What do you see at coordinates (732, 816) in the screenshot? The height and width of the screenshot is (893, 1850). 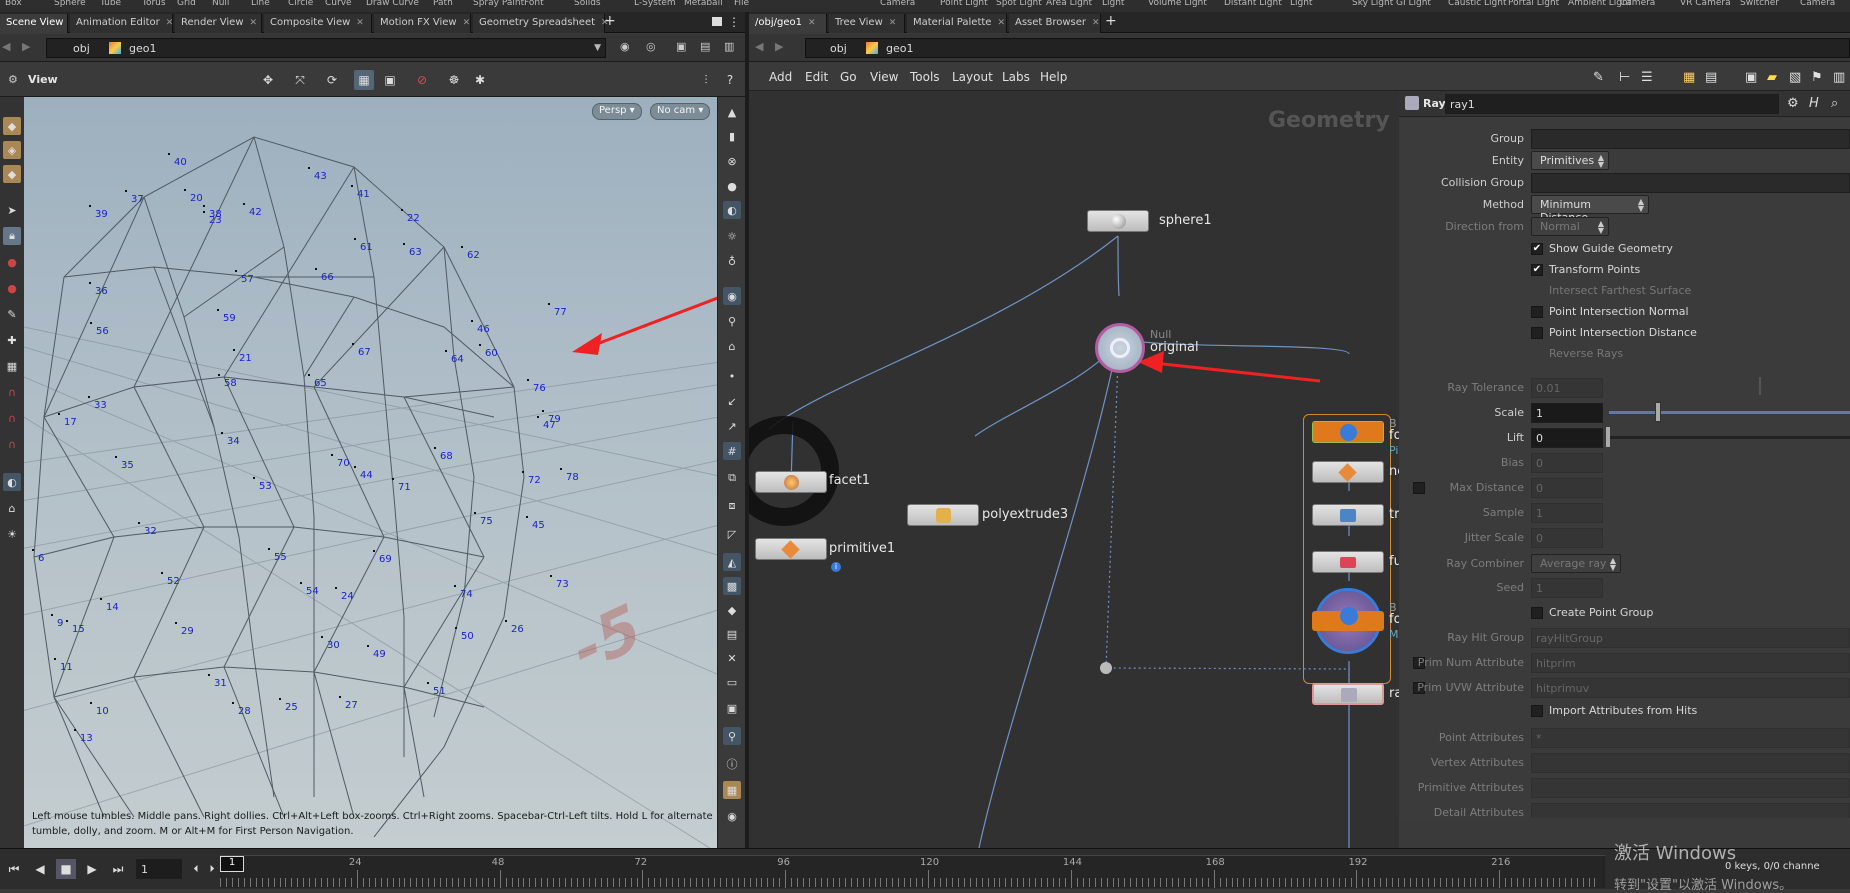 I see `eye-icon: ◉` at bounding box center [732, 816].